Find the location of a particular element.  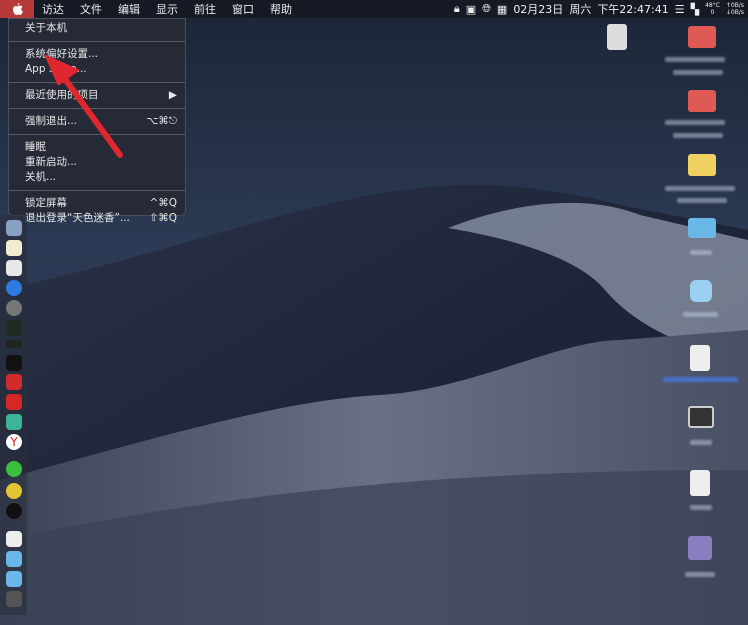

dock-netease-music-icon is located at coordinates (14, 402).